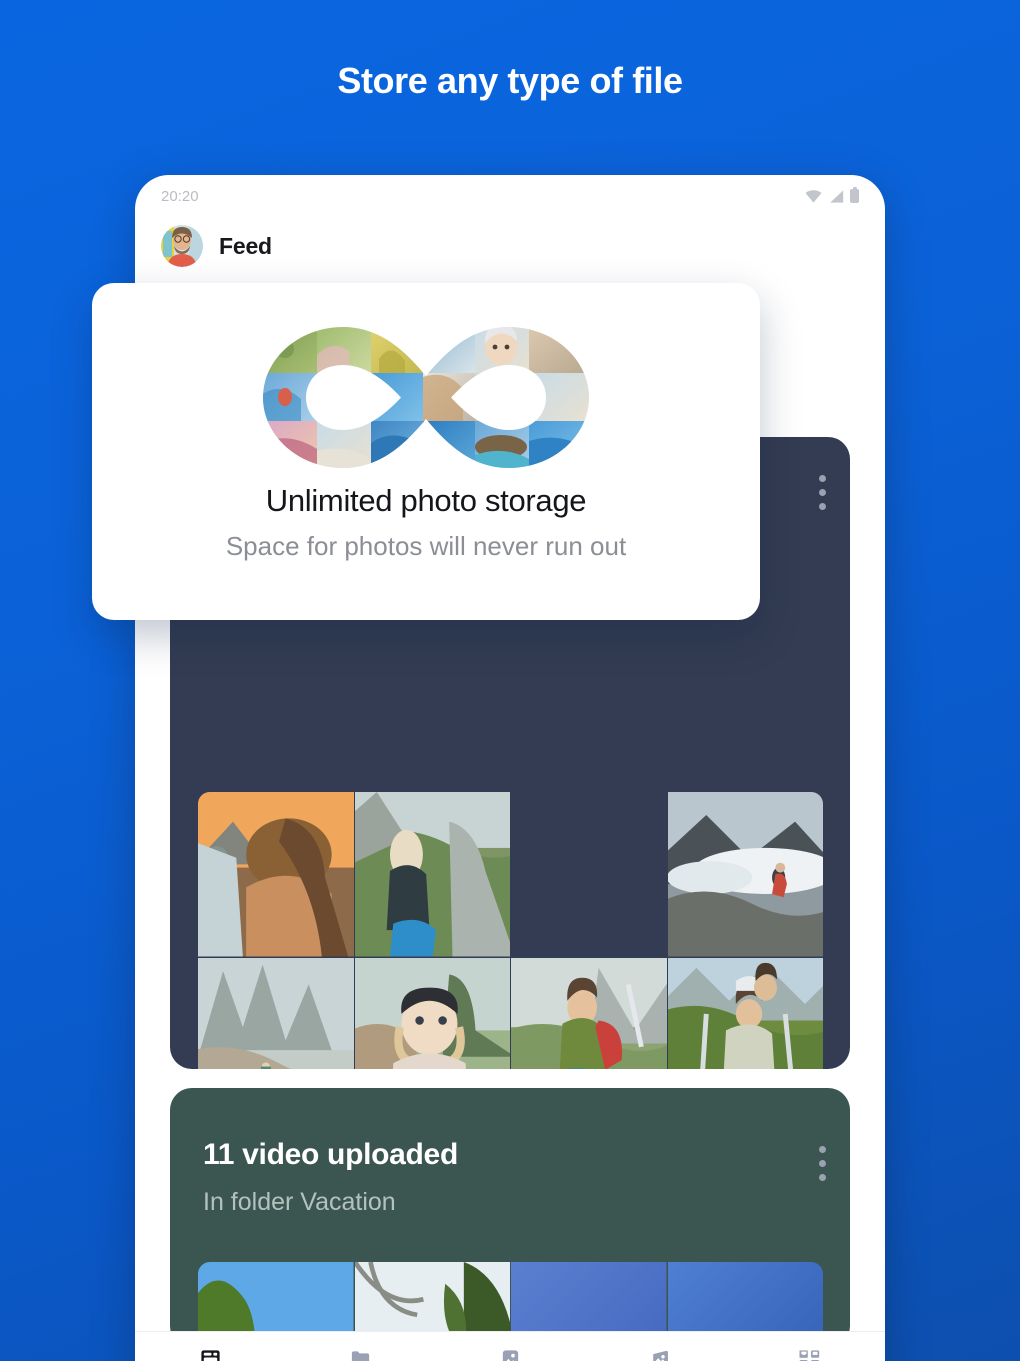  I want to click on status-time: 20:20, so click(180, 196).